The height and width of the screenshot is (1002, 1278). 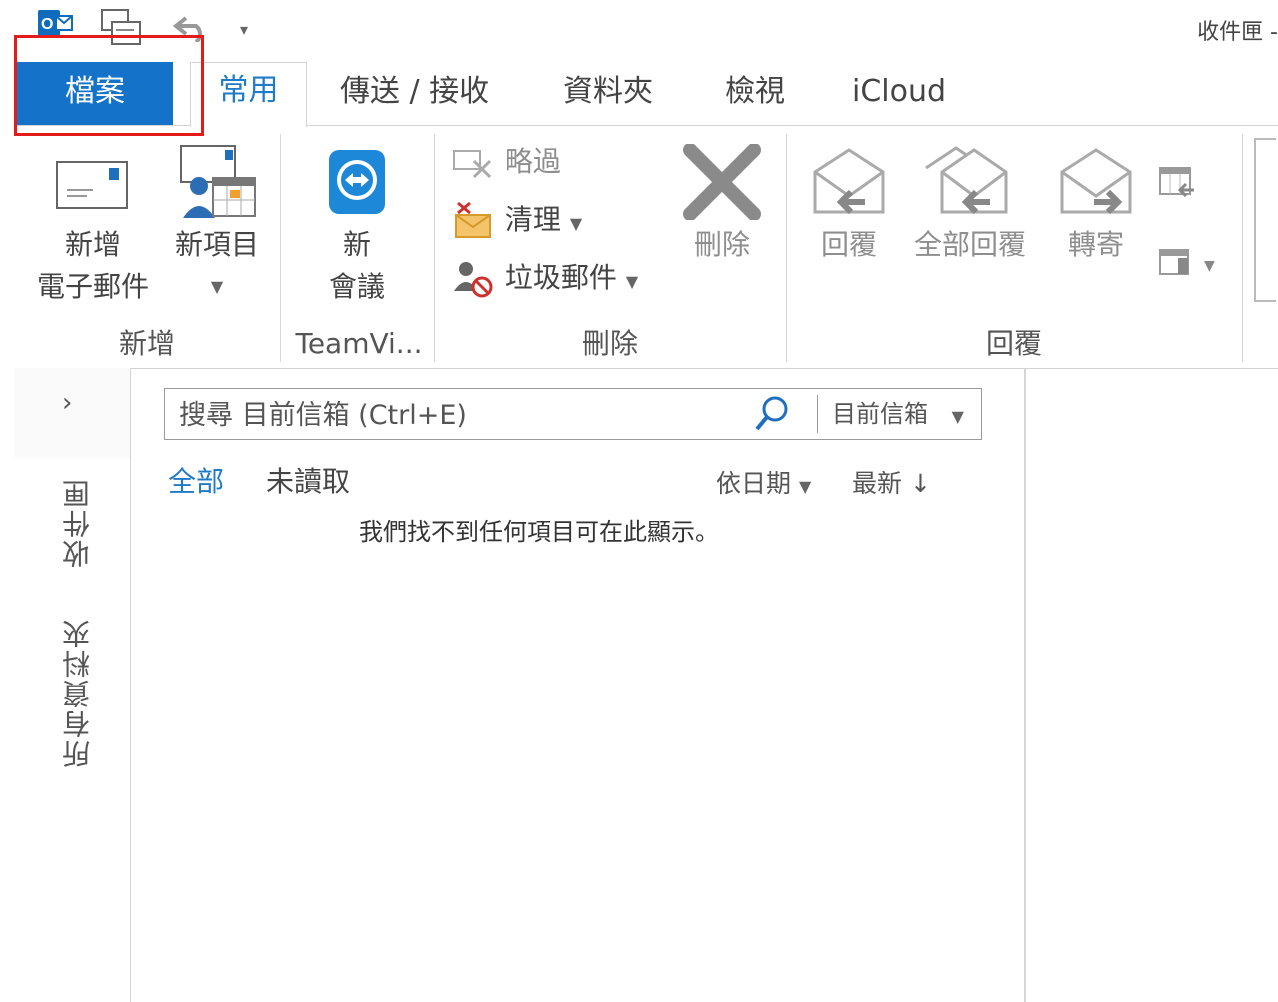 I want to click on nav-all-folders: 所有資料夾, so click(x=78, y=693).